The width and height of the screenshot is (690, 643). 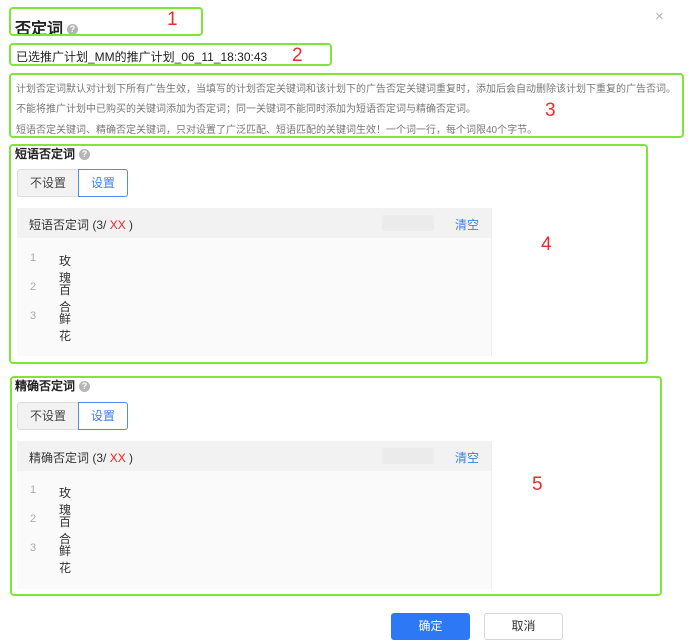 What do you see at coordinates (297, 55) in the screenshot?
I see `callout-number-2: 2` at bounding box center [297, 55].